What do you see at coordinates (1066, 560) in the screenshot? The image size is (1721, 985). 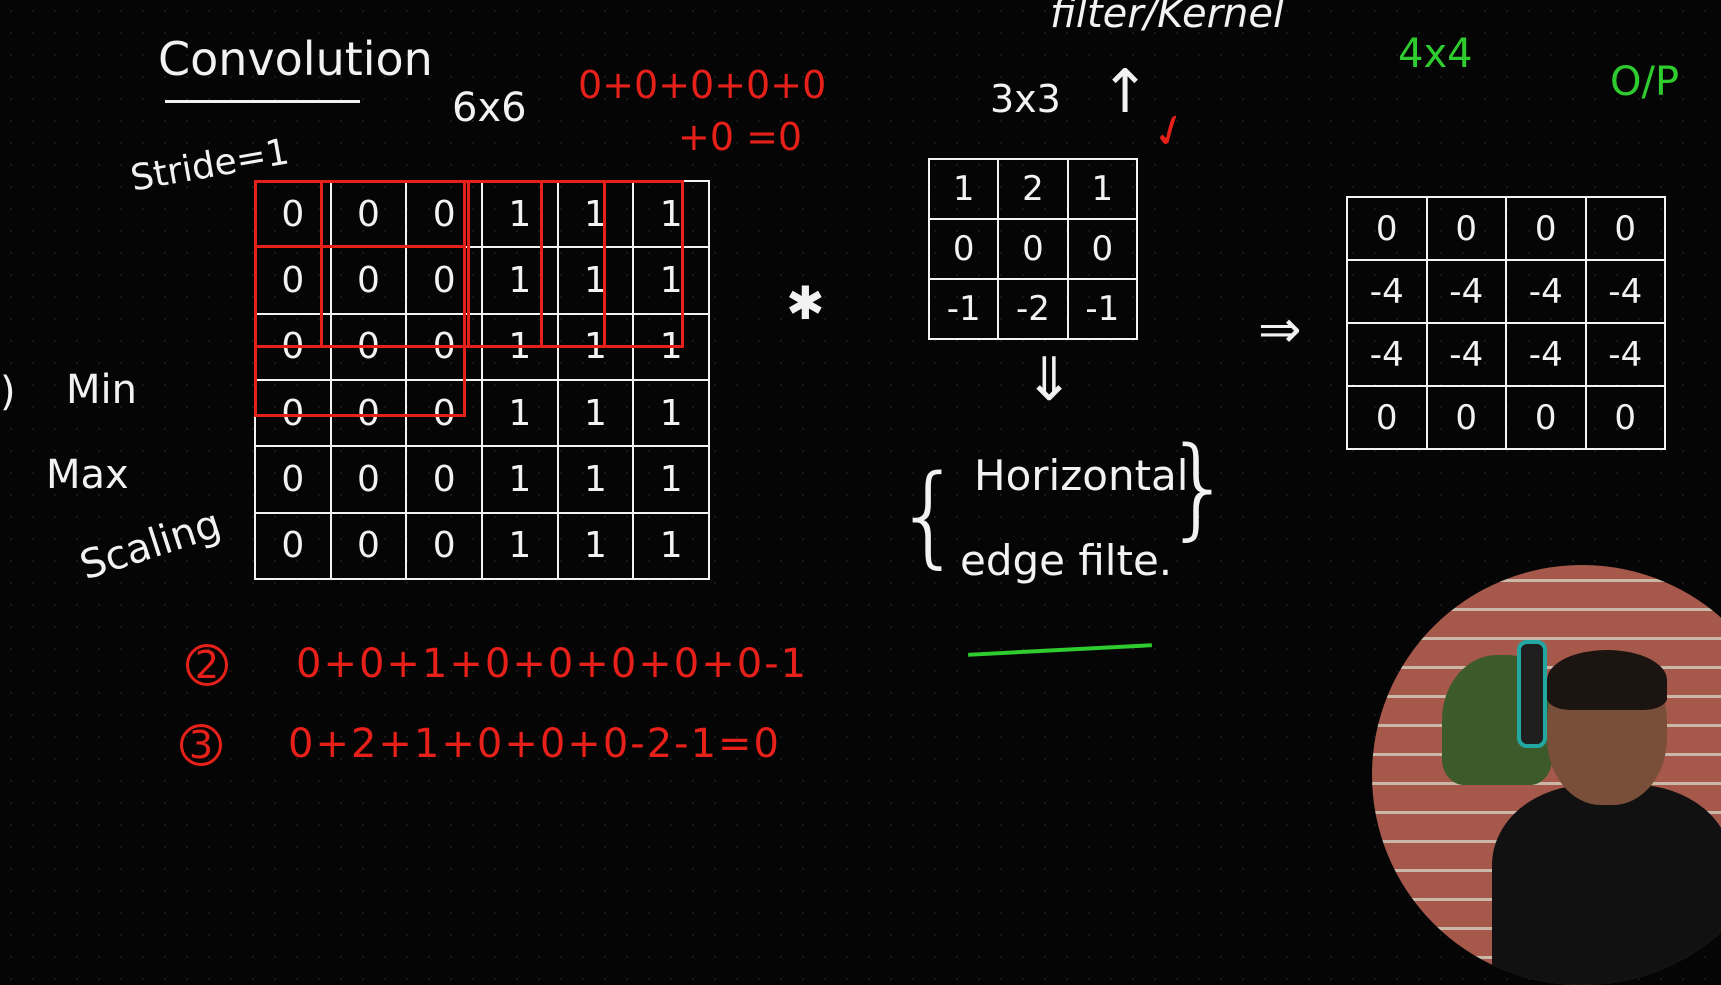 I see `filter-desc-line2: edge filte.` at bounding box center [1066, 560].